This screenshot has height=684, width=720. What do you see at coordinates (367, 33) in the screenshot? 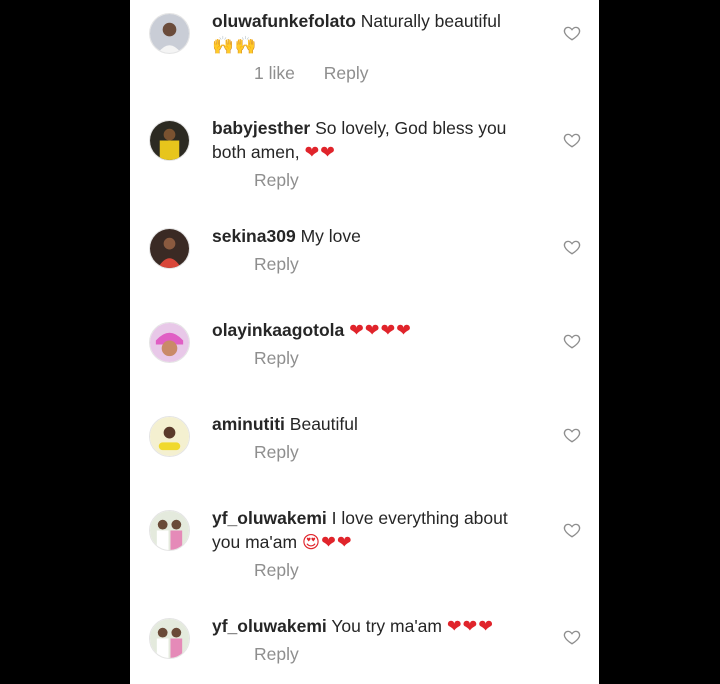
I see `comment-text: oluwafunkefolato Naturally beautiful 🙌🙌` at bounding box center [367, 33].